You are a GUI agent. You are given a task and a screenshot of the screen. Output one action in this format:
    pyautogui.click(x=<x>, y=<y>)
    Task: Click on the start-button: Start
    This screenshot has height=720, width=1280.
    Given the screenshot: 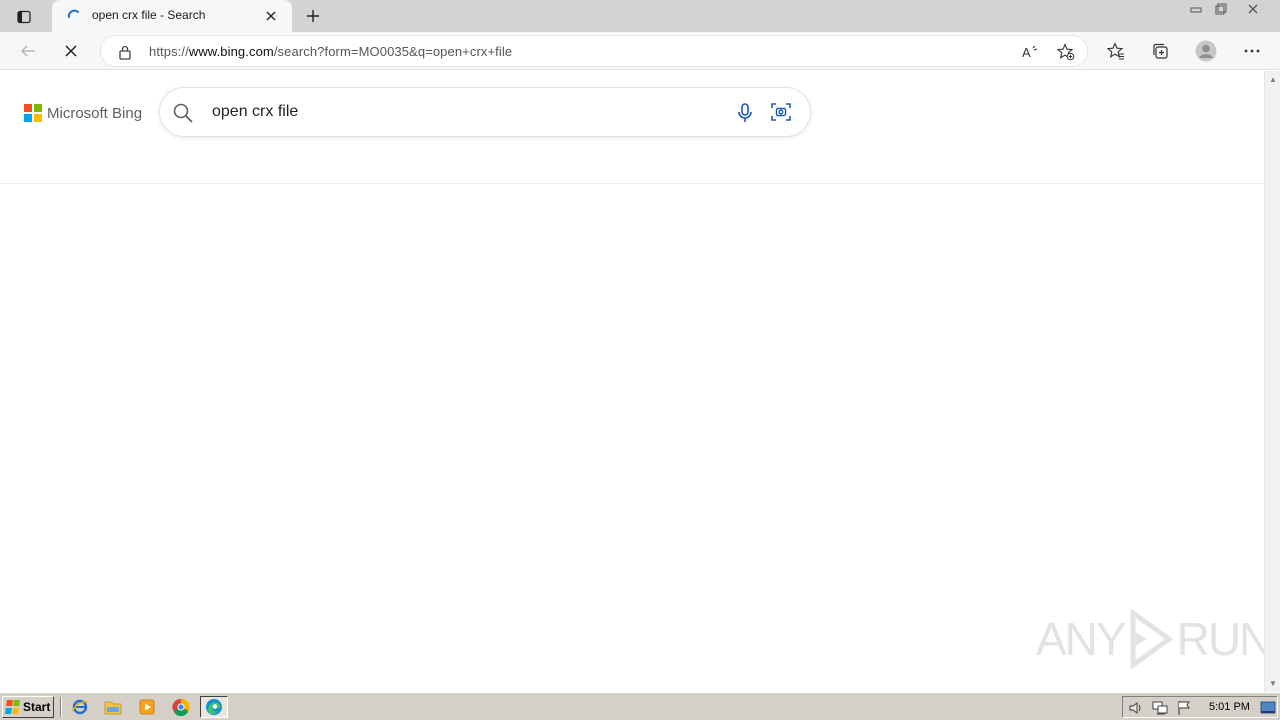 What is the action you would take?
    pyautogui.click(x=28, y=707)
    